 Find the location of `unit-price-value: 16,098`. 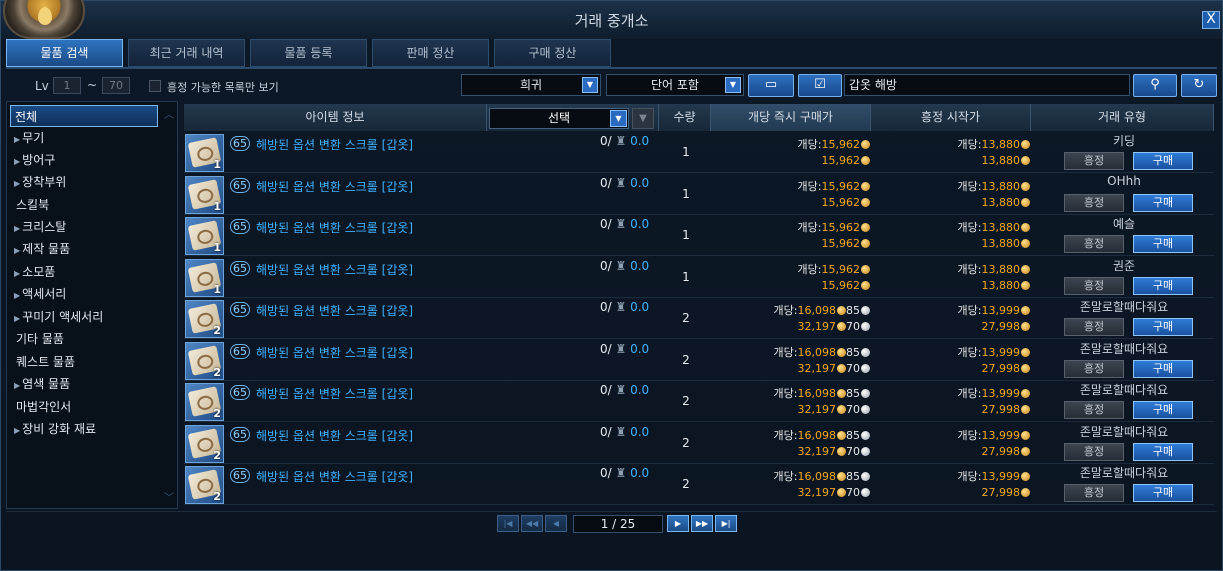

unit-price-value: 16,098 is located at coordinates (817, 352).